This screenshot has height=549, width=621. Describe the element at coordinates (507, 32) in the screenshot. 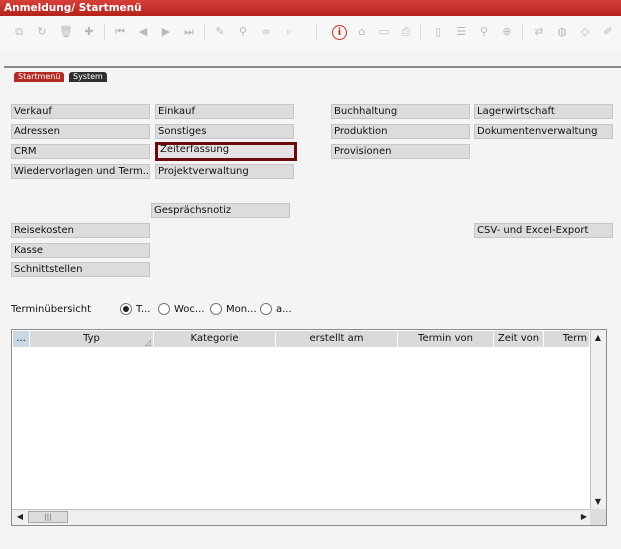

I see `zoom-icon: ⊕` at that location.